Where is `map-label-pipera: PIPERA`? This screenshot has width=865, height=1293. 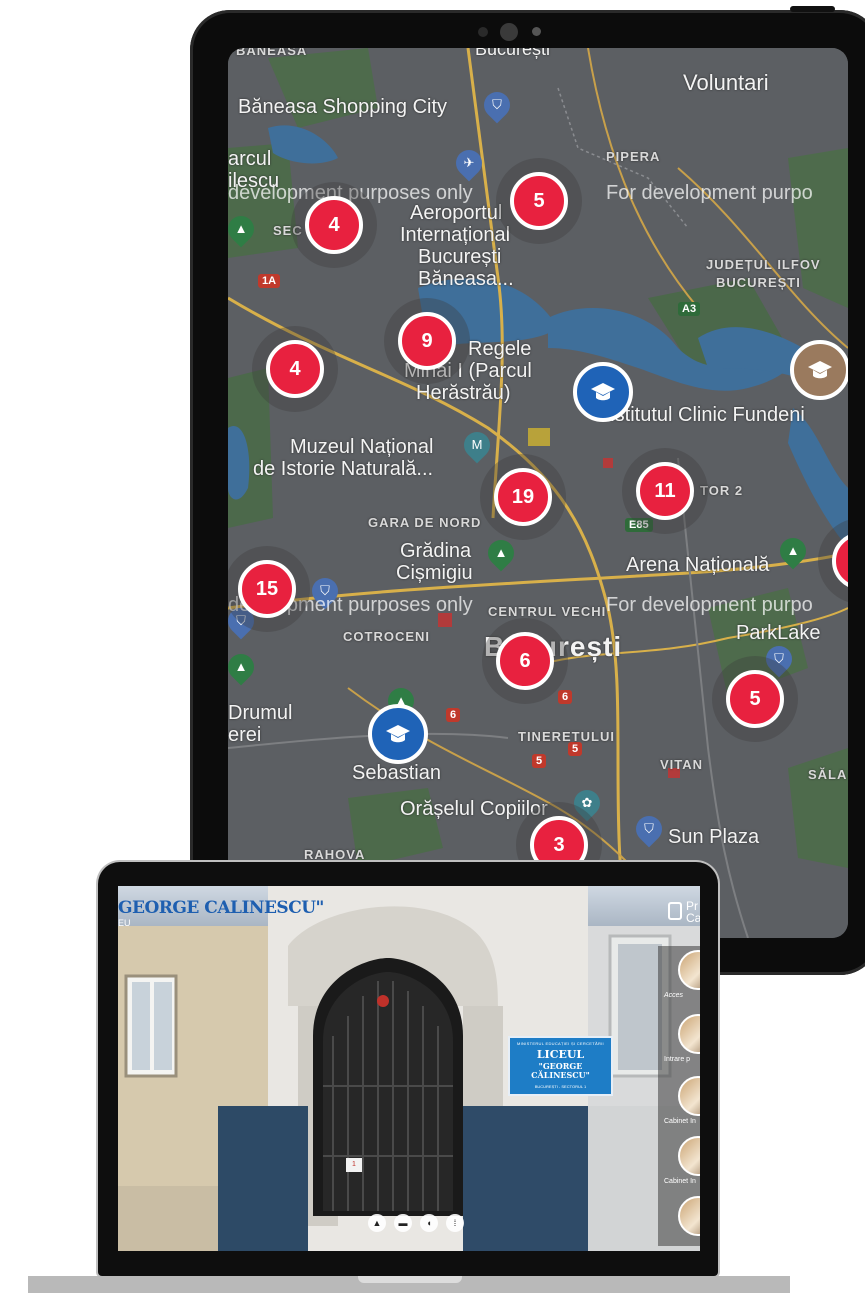
map-label-pipera: PIPERA is located at coordinates (633, 156).